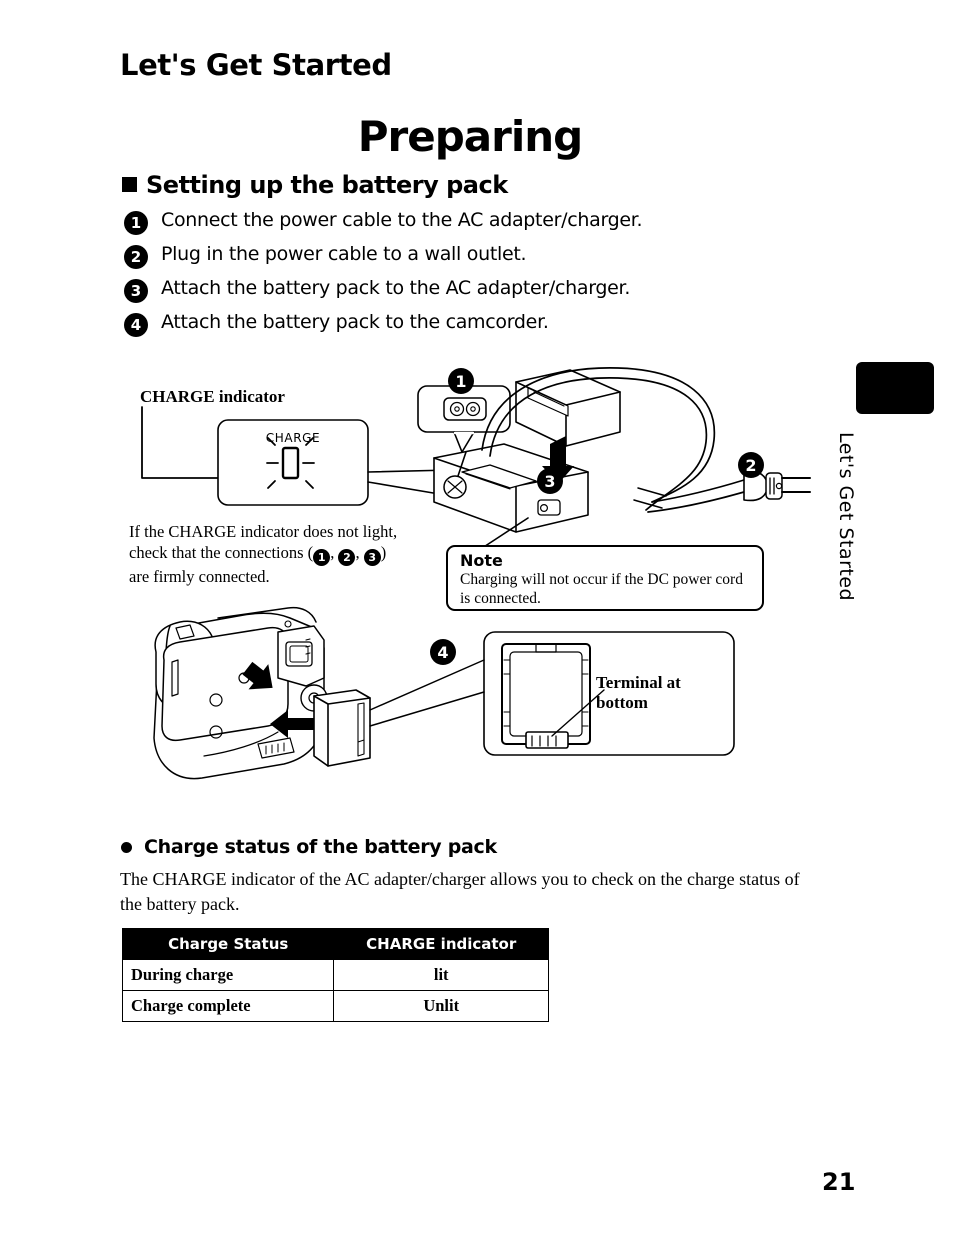 The image size is (954, 1235). Describe the element at coordinates (322, 557) in the screenshot. I see `inline-step-ref-1: 1` at that location.